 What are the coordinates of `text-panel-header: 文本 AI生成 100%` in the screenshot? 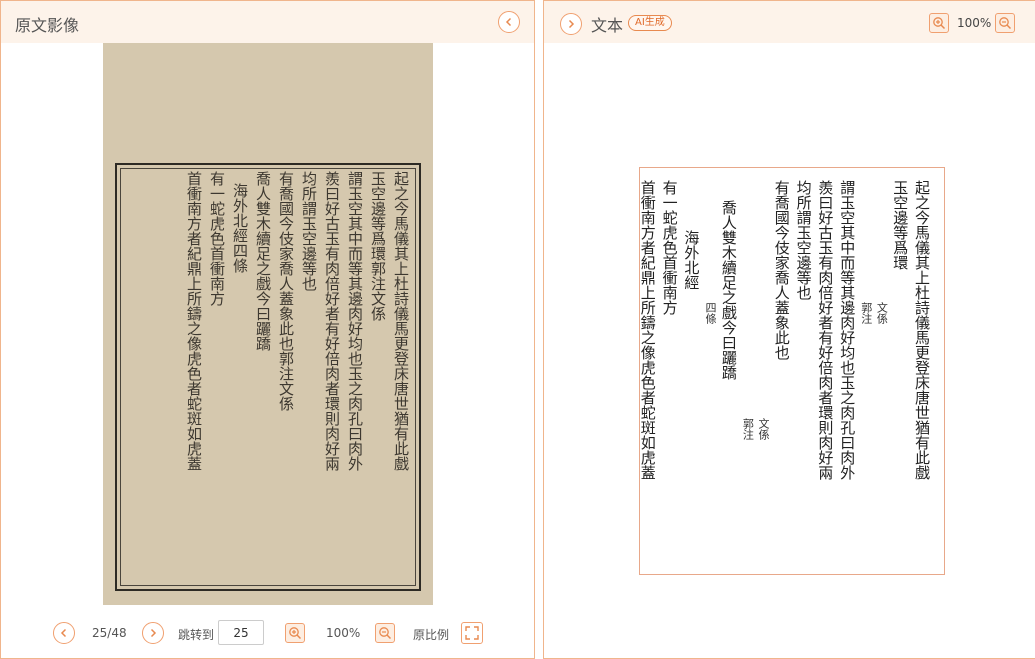 It's located at (789, 22).